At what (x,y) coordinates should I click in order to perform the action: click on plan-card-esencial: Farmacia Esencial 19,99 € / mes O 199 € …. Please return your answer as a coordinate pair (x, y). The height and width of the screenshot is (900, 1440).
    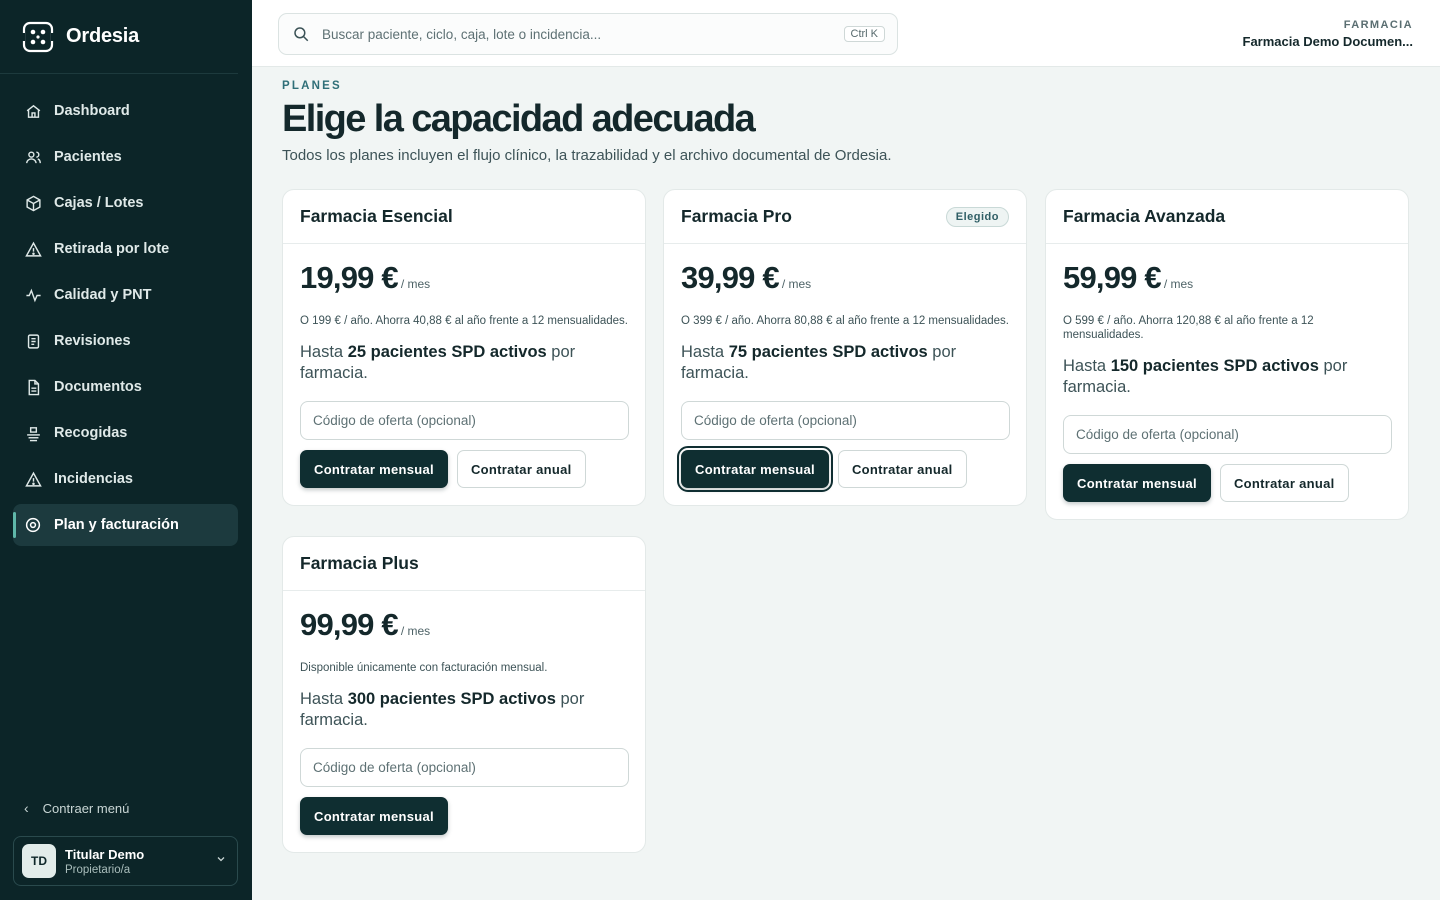
    Looking at the image, I should click on (464, 347).